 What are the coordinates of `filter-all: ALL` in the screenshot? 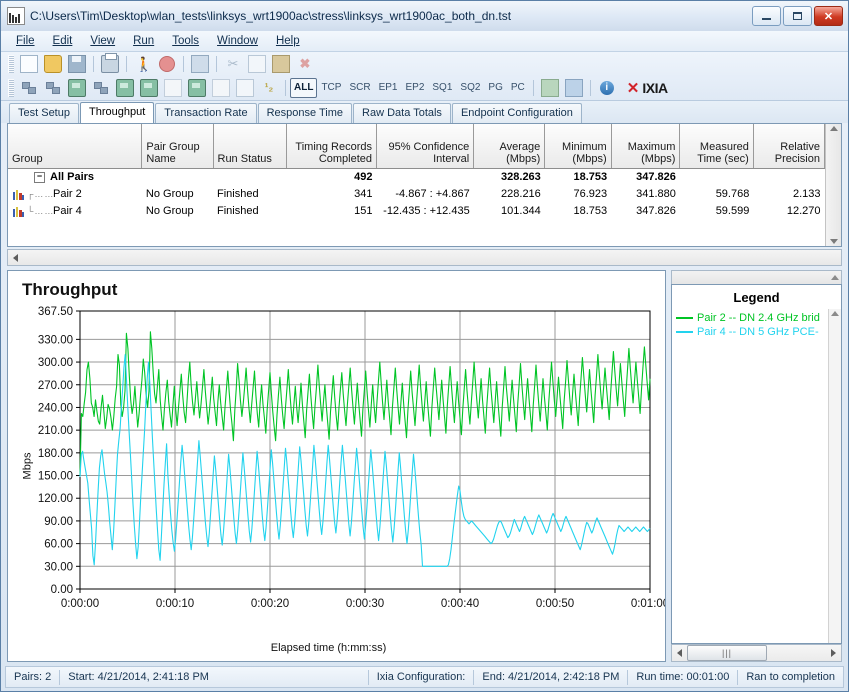 It's located at (304, 88).